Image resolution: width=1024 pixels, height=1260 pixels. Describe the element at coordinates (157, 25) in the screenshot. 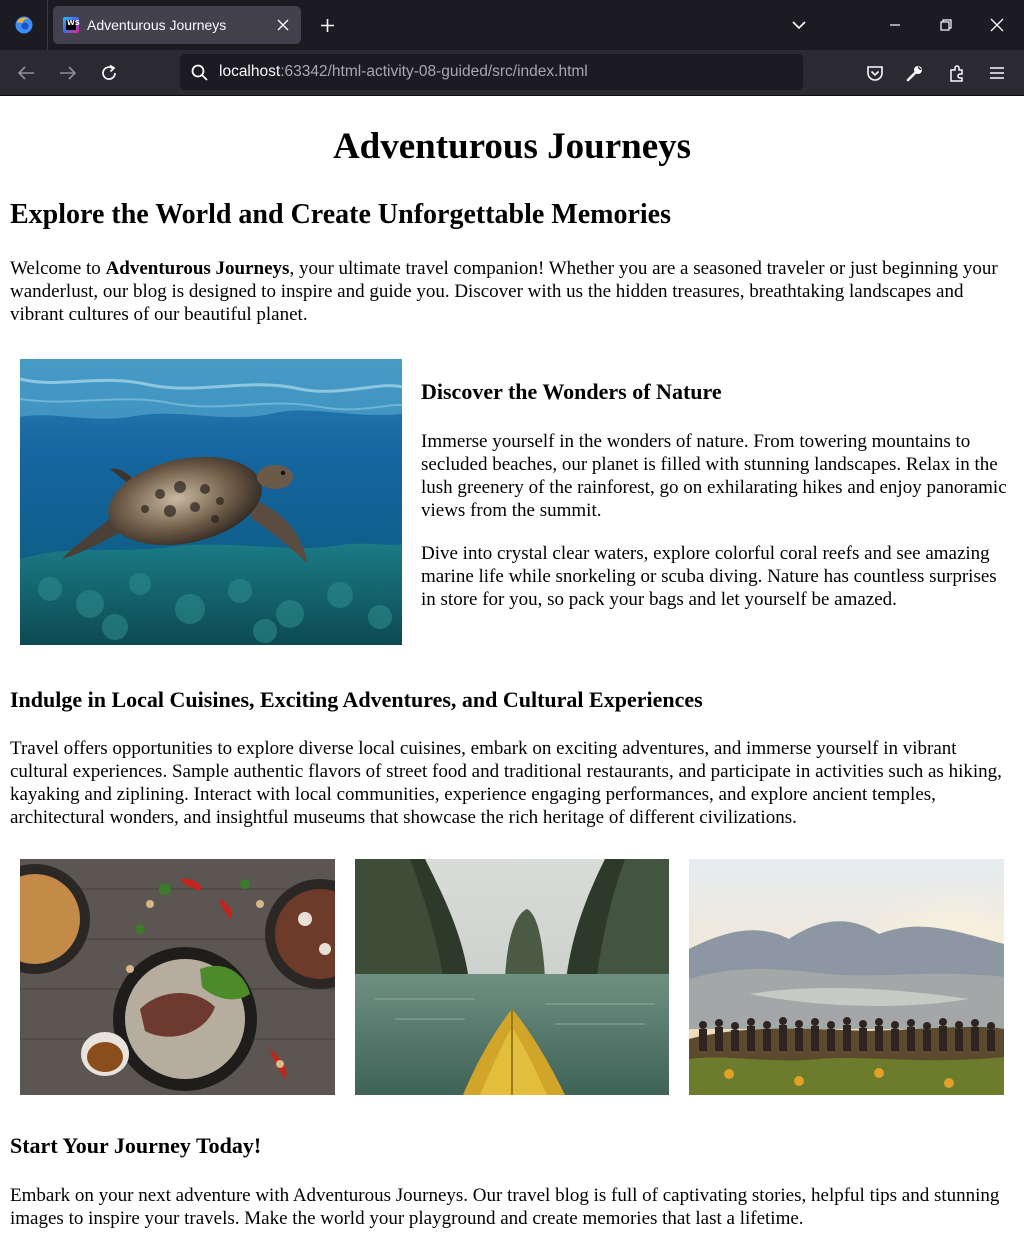

I see `tab-title: Adventurous Journeys` at that location.